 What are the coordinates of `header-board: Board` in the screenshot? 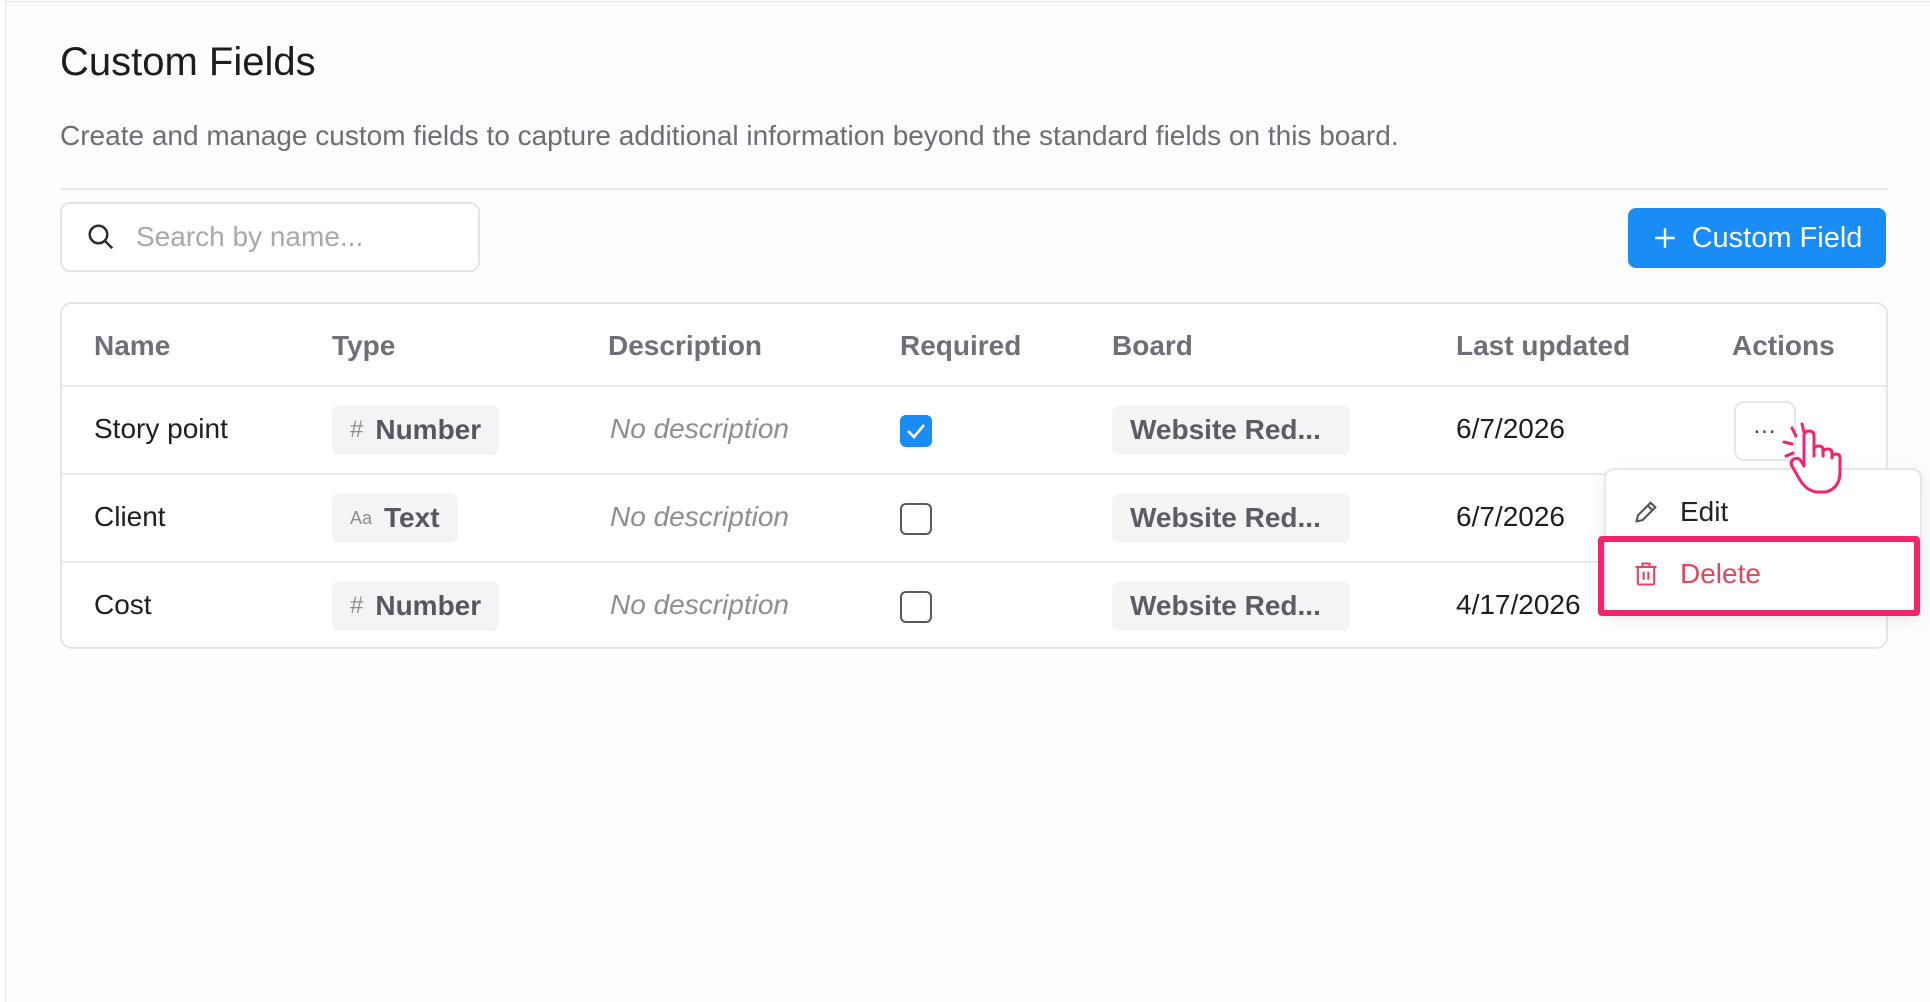 It's located at (1152, 345).